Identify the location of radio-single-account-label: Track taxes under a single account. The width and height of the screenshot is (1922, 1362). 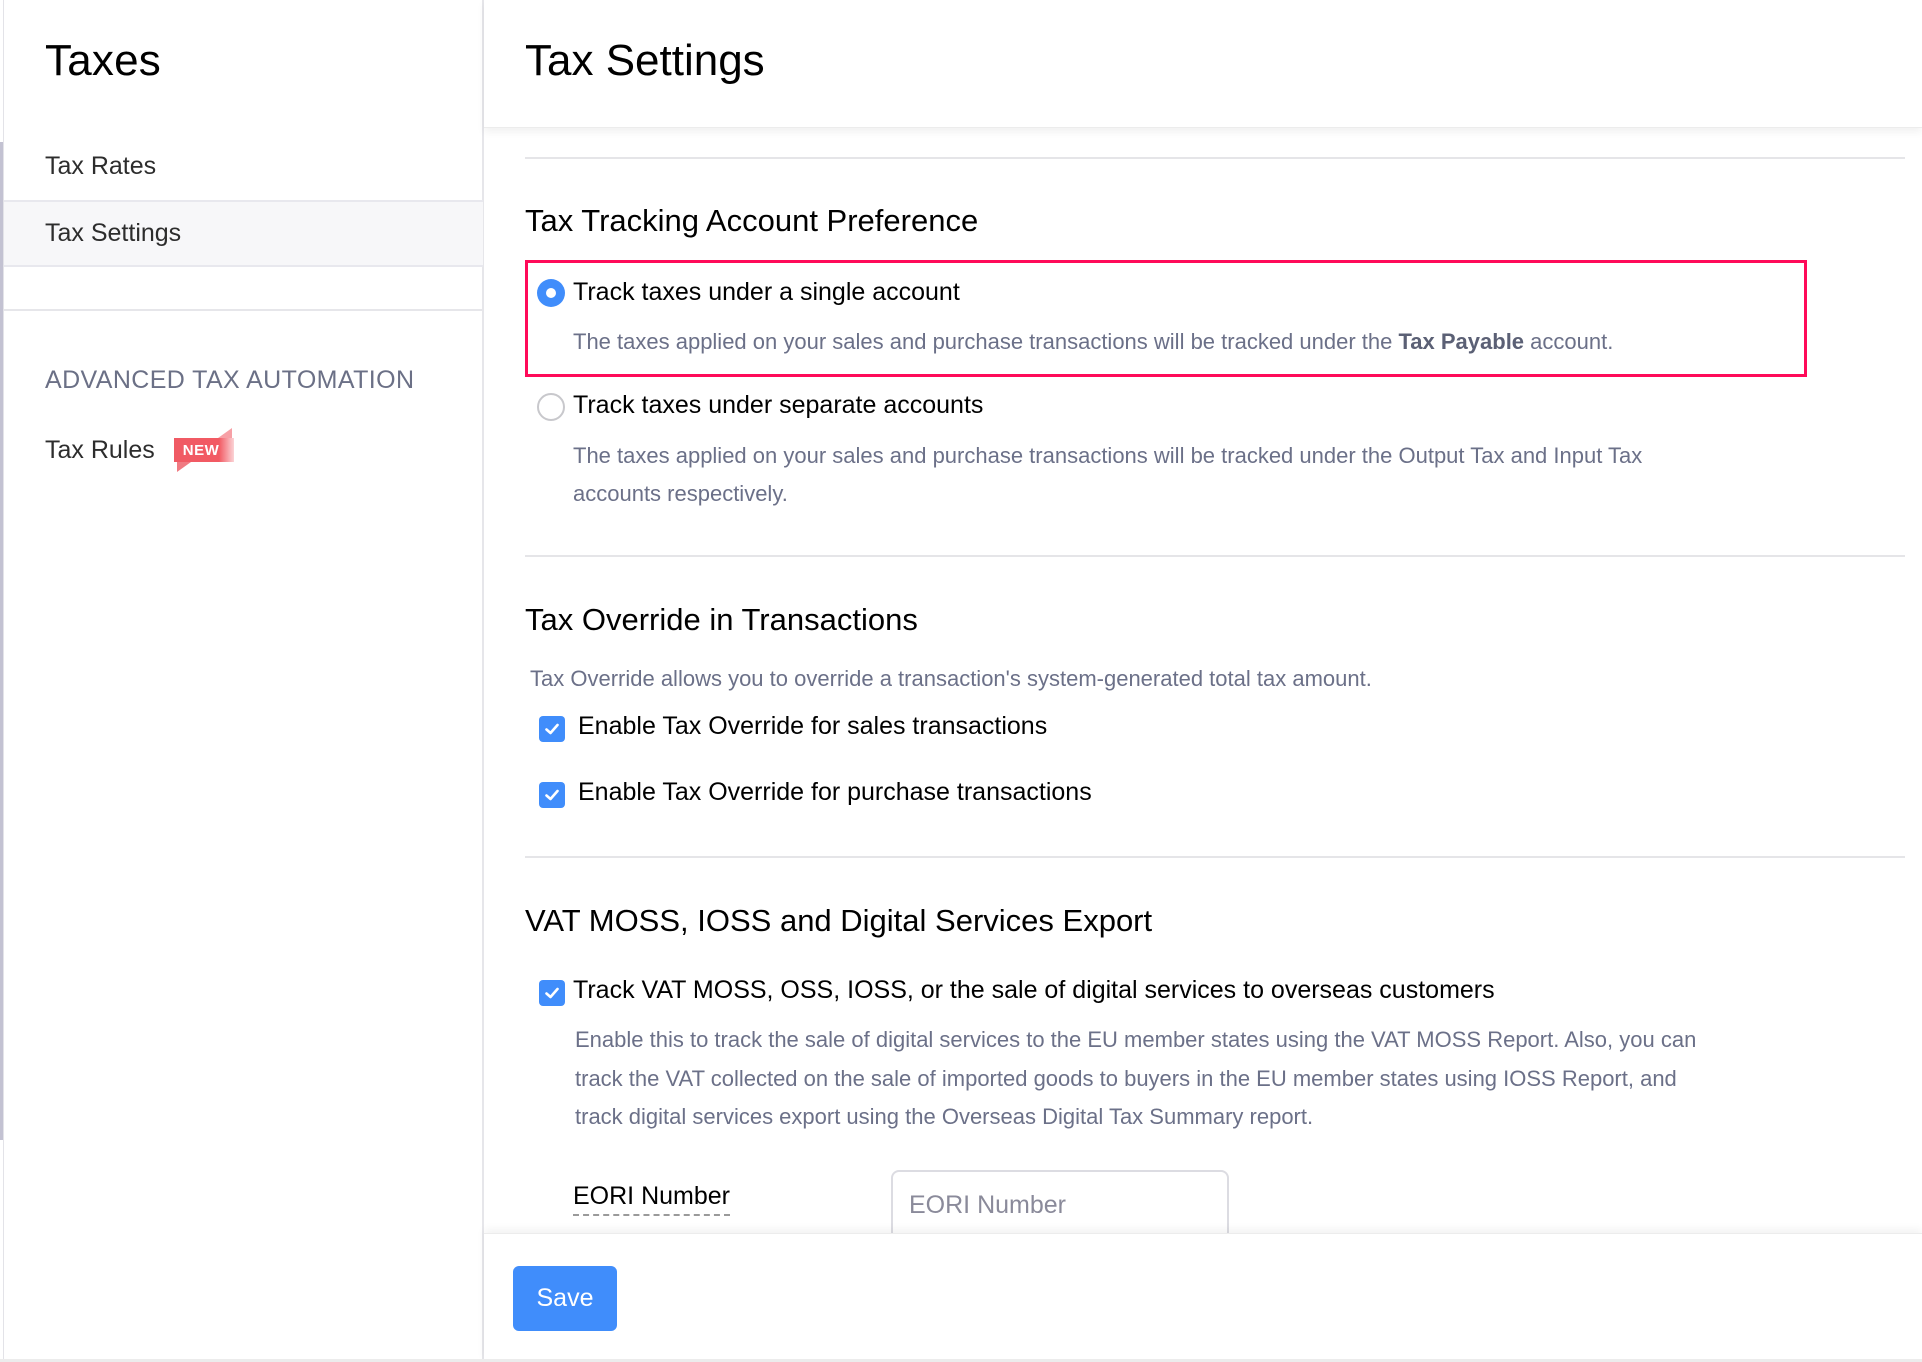
(766, 292).